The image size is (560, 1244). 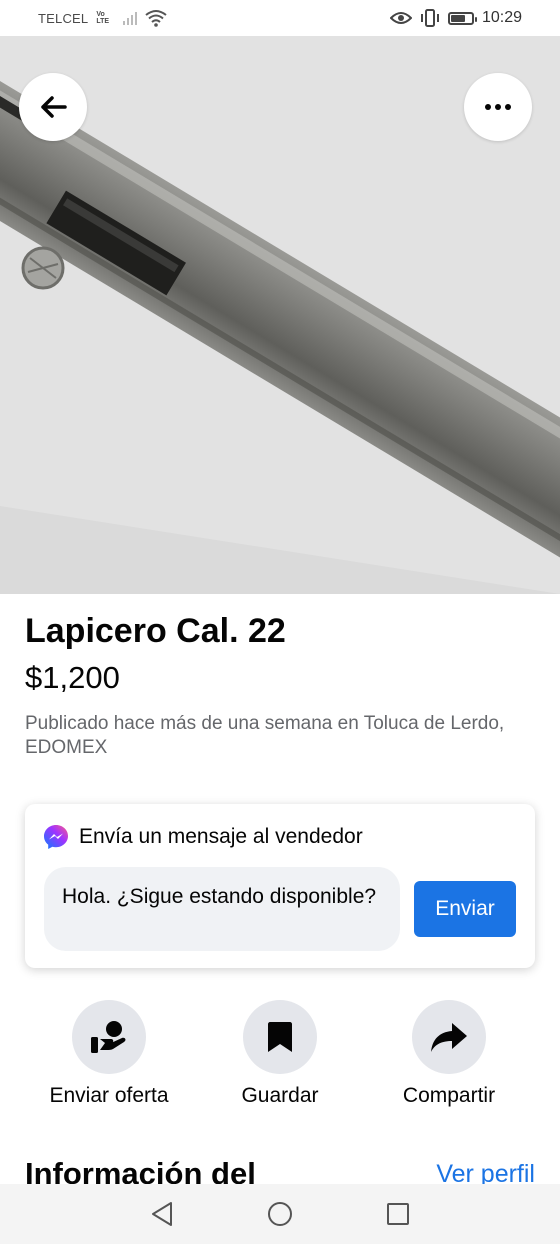 What do you see at coordinates (155, 631) in the screenshot?
I see `product-title: Lapicero Cal. 22` at bounding box center [155, 631].